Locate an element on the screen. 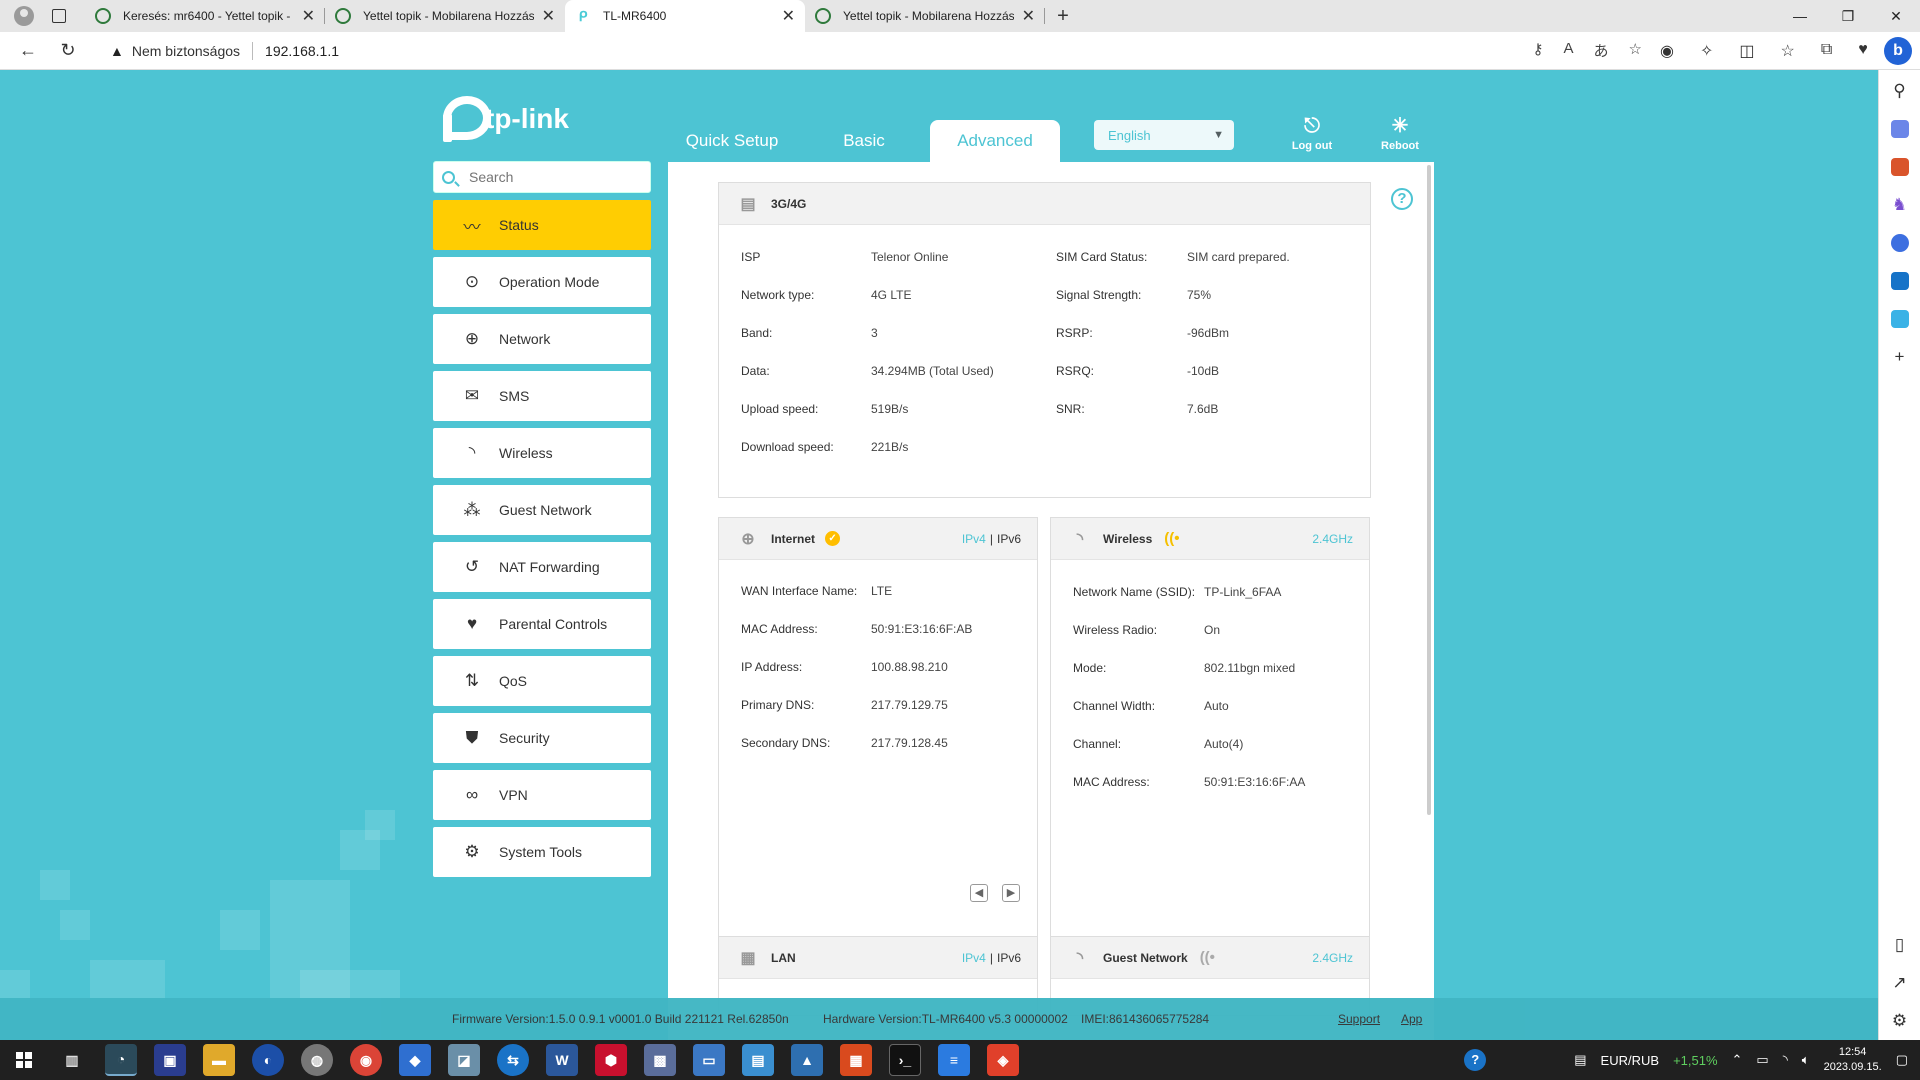 The image size is (1920, 1080). word-icon: W is located at coordinates (562, 1060).